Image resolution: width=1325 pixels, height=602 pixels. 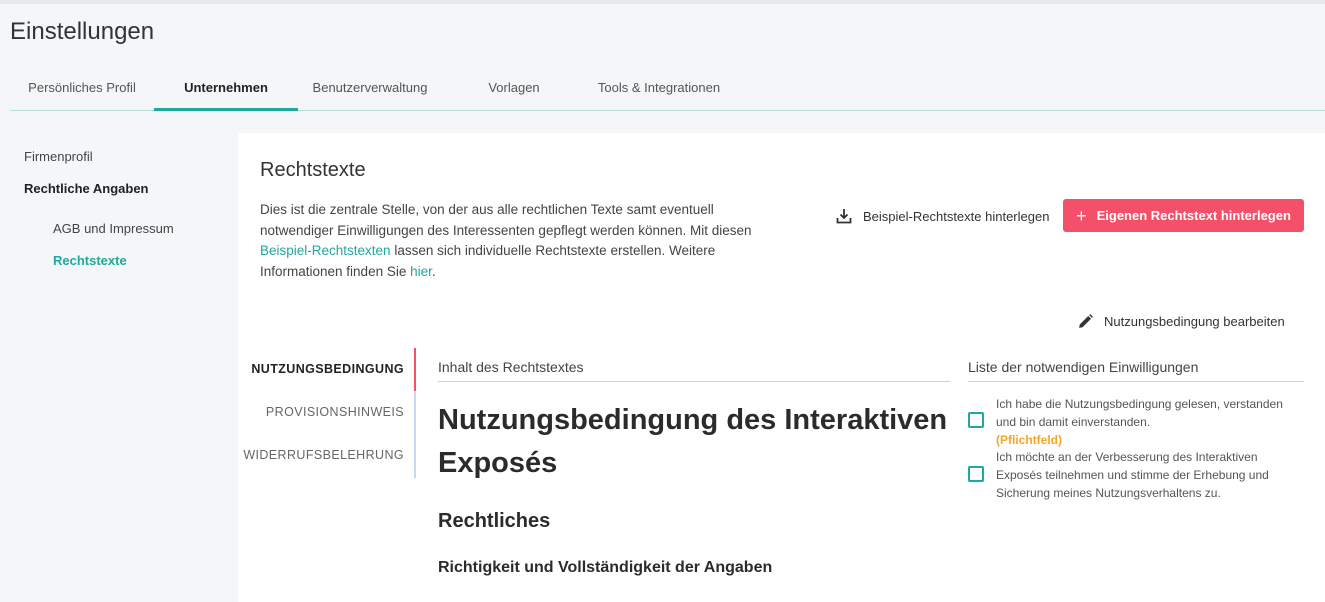 What do you see at coordinates (82, 88) in the screenshot?
I see `tab-persoenliches-profil: Persönliches Profil` at bounding box center [82, 88].